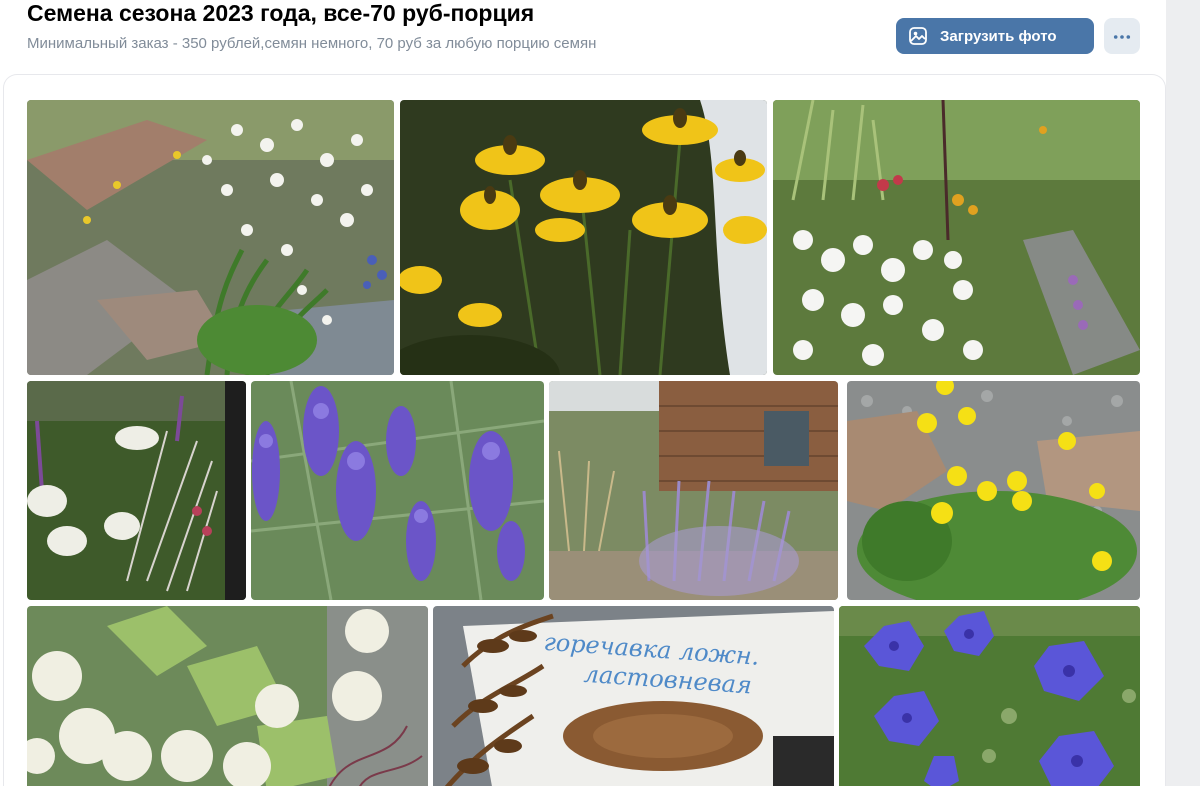 The height and width of the screenshot is (786, 1200). I want to click on photo-seed-packet: горечавка ложн. ластовневая, so click(633, 696).